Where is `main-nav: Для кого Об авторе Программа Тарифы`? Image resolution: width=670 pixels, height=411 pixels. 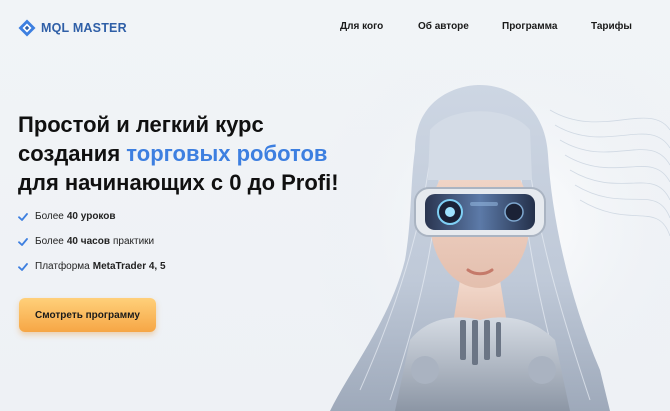
main-nav: Для кого Об авторе Программа Тарифы is located at coordinates (335, 28).